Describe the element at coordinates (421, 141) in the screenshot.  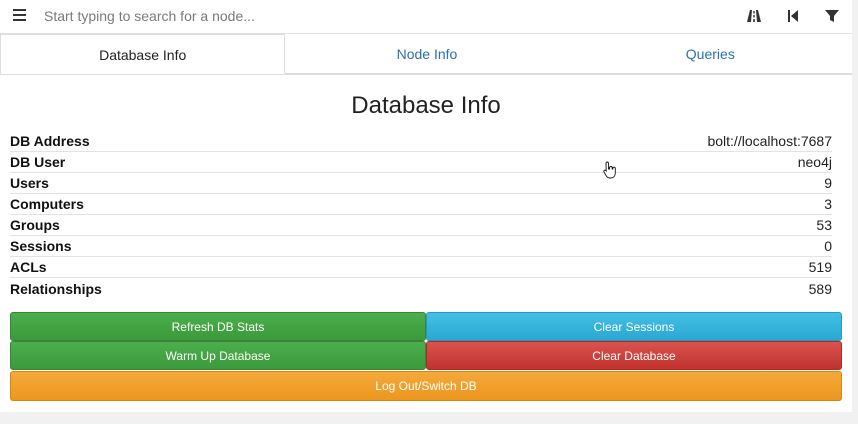
I see `stat-row-db-address: DB Address bolt://localhost:7687` at that location.